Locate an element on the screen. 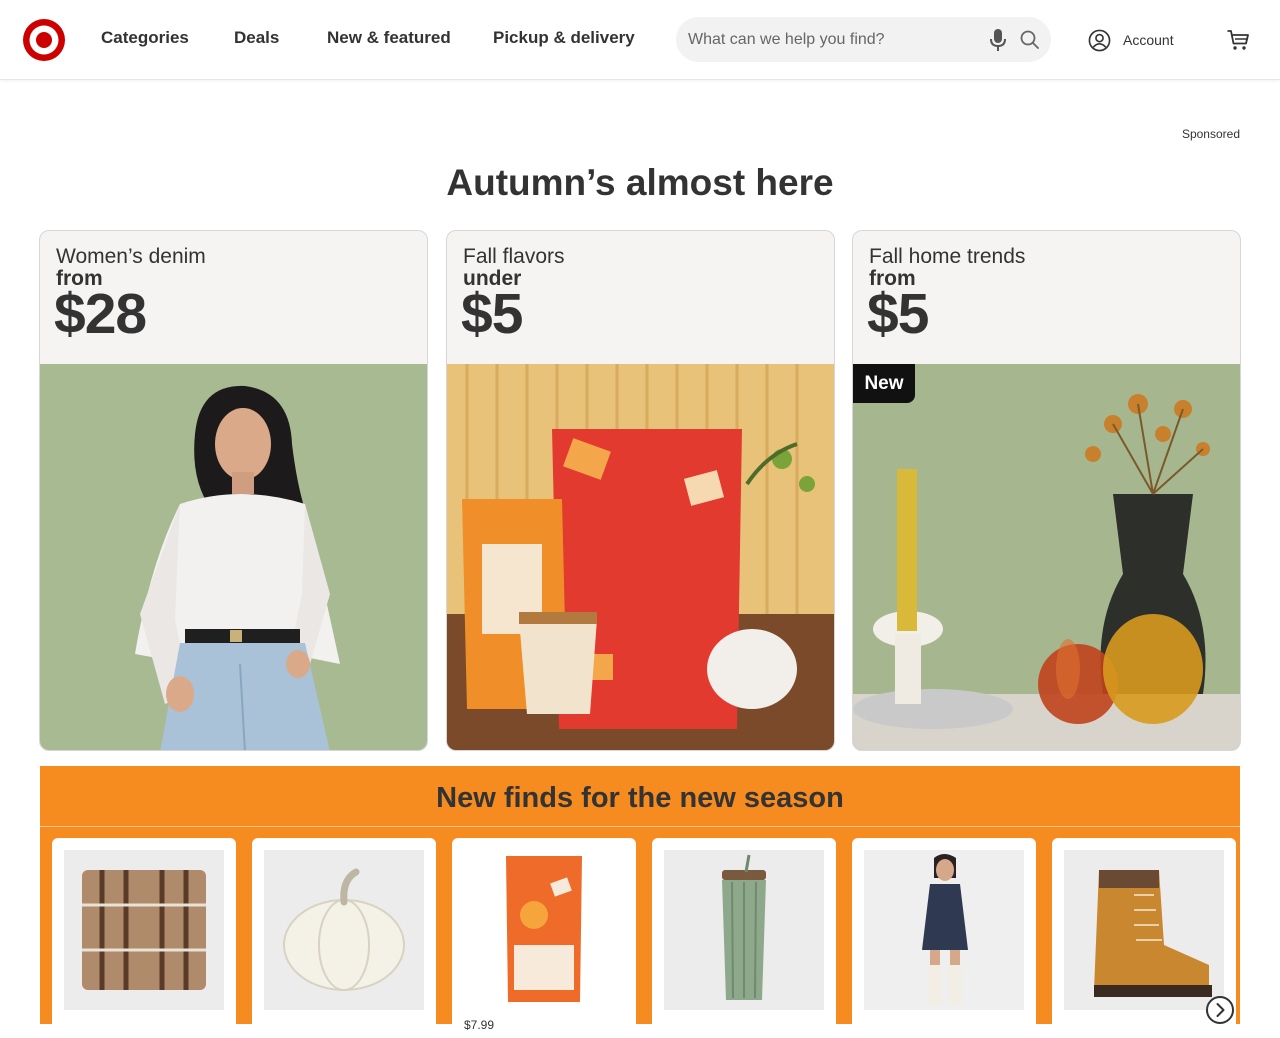  chevron-right-icon is located at coordinates (1220, 1010).